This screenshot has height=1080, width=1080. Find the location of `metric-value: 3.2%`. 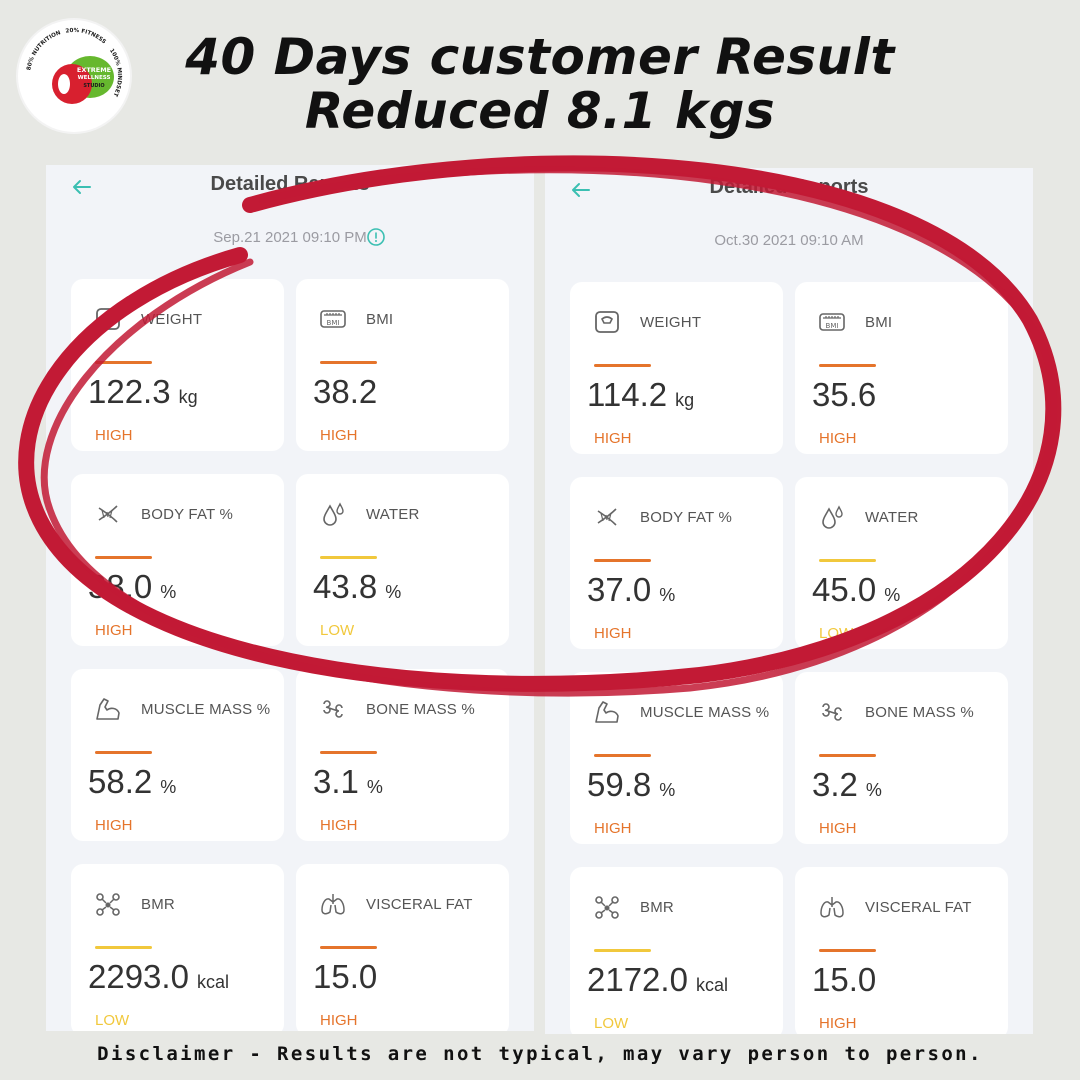

metric-value: 3.2% is located at coordinates (847, 785).